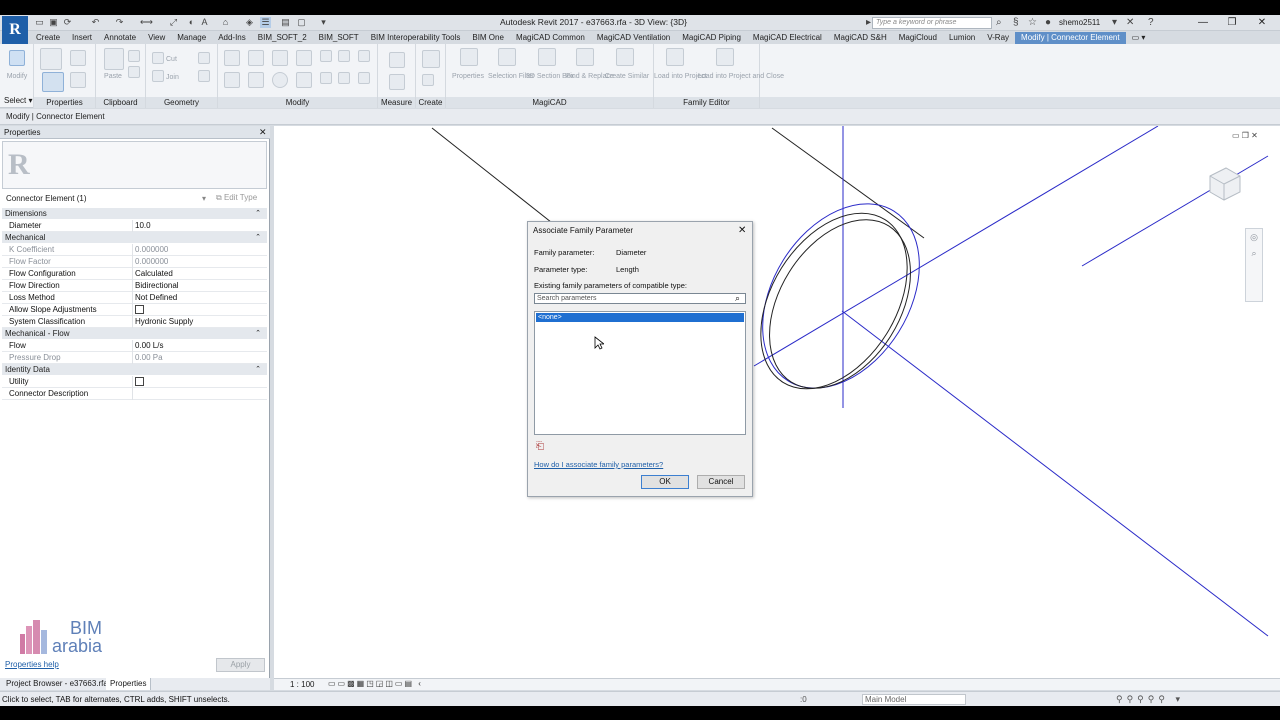 Image resolution: width=1280 pixels, height=720 pixels. What do you see at coordinates (1245, 135) in the screenshot?
I see `view-window-controls: ▭ ❐ ✕` at bounding box center [1245, 135].